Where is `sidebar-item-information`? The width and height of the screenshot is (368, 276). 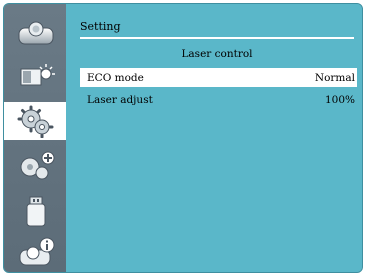
sidebar-item-information is located at coordinates (36, 253).